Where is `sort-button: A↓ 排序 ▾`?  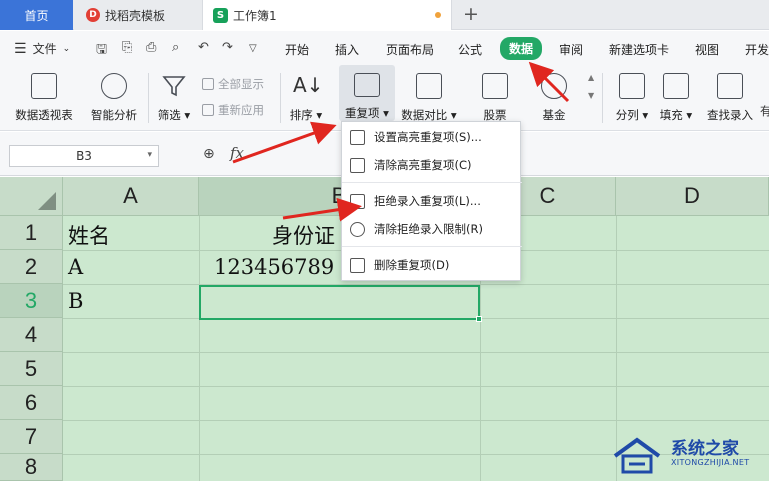
sort-button: A↓ 排序 ▾ is located at coordinates (306, 94).